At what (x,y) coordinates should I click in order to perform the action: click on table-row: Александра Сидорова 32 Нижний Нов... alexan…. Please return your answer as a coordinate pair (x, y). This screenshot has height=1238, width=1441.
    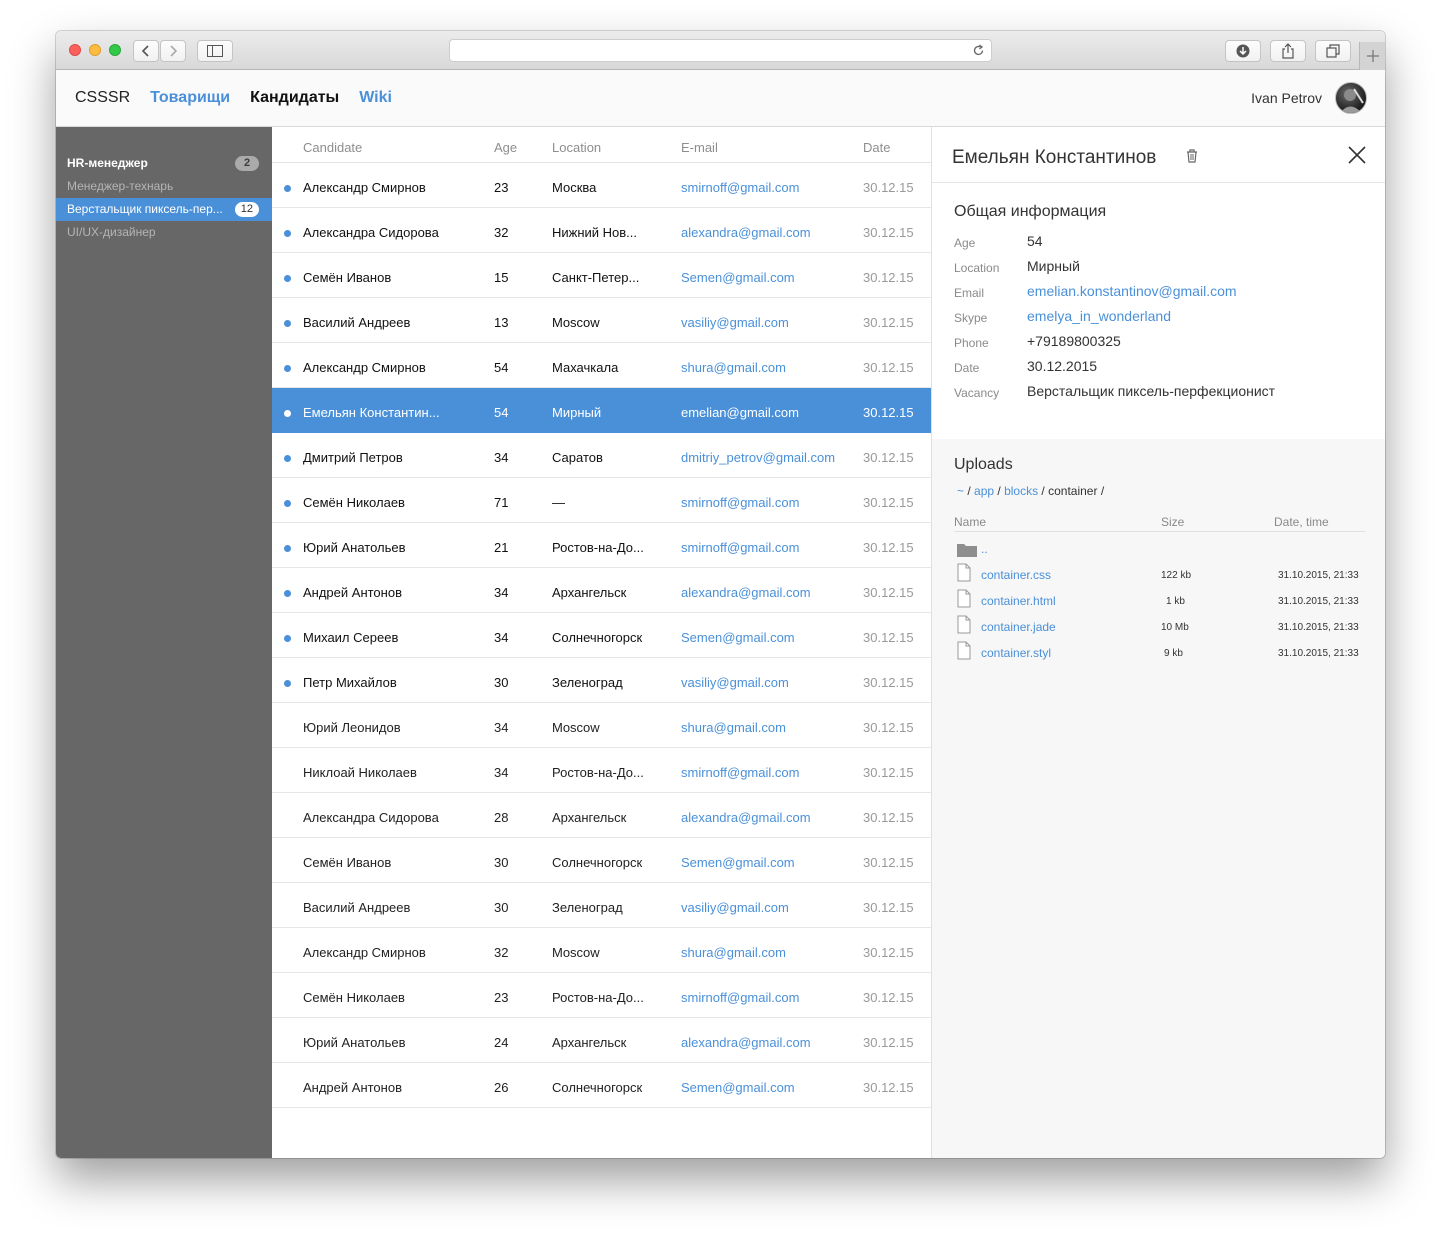
    Looking at the image, I should click on (601, 230).